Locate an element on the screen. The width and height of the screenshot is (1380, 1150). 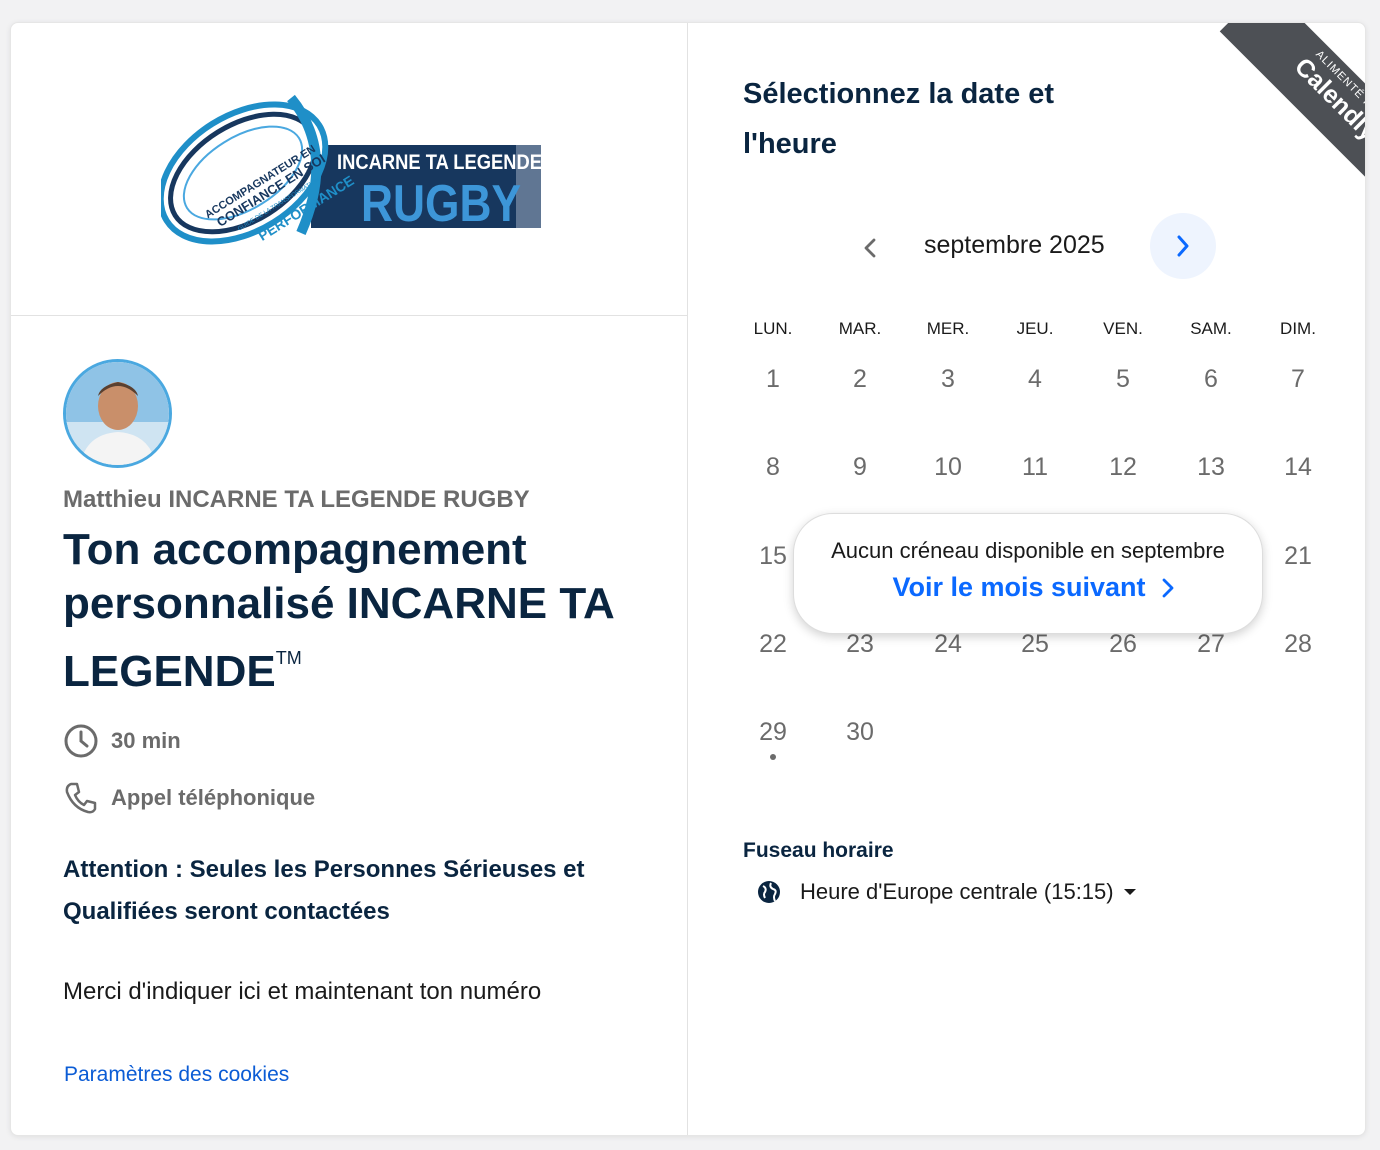
calendar-day: 24 is located at coordinates (948, 644).